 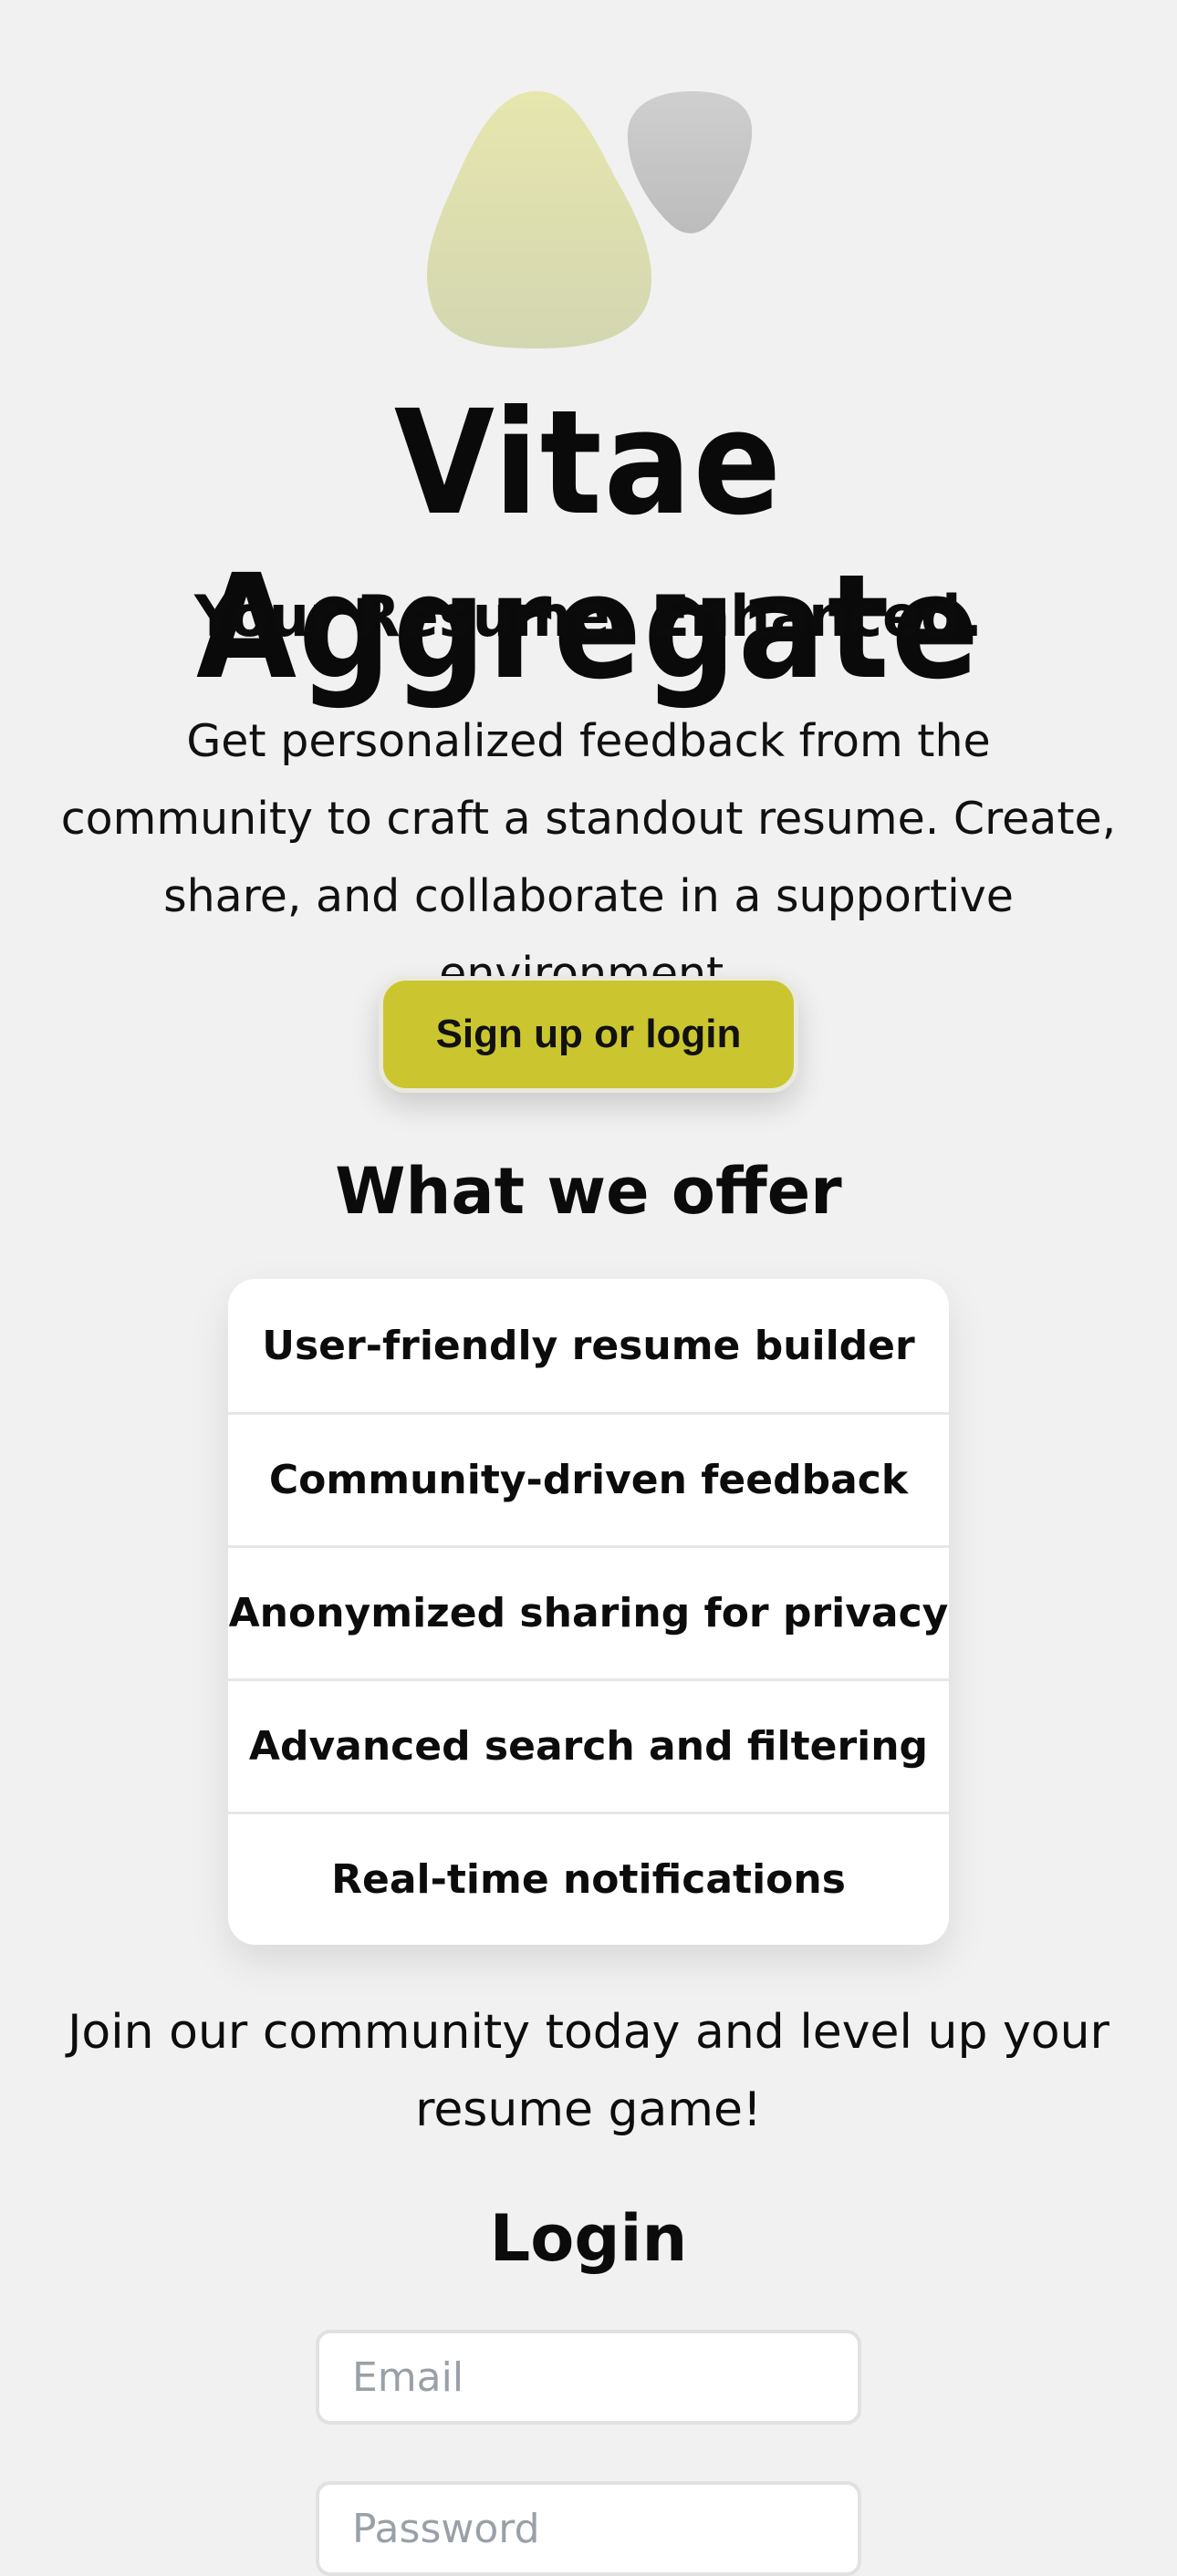 I want to click on logo-large-blob, so click(x=539, y=219).